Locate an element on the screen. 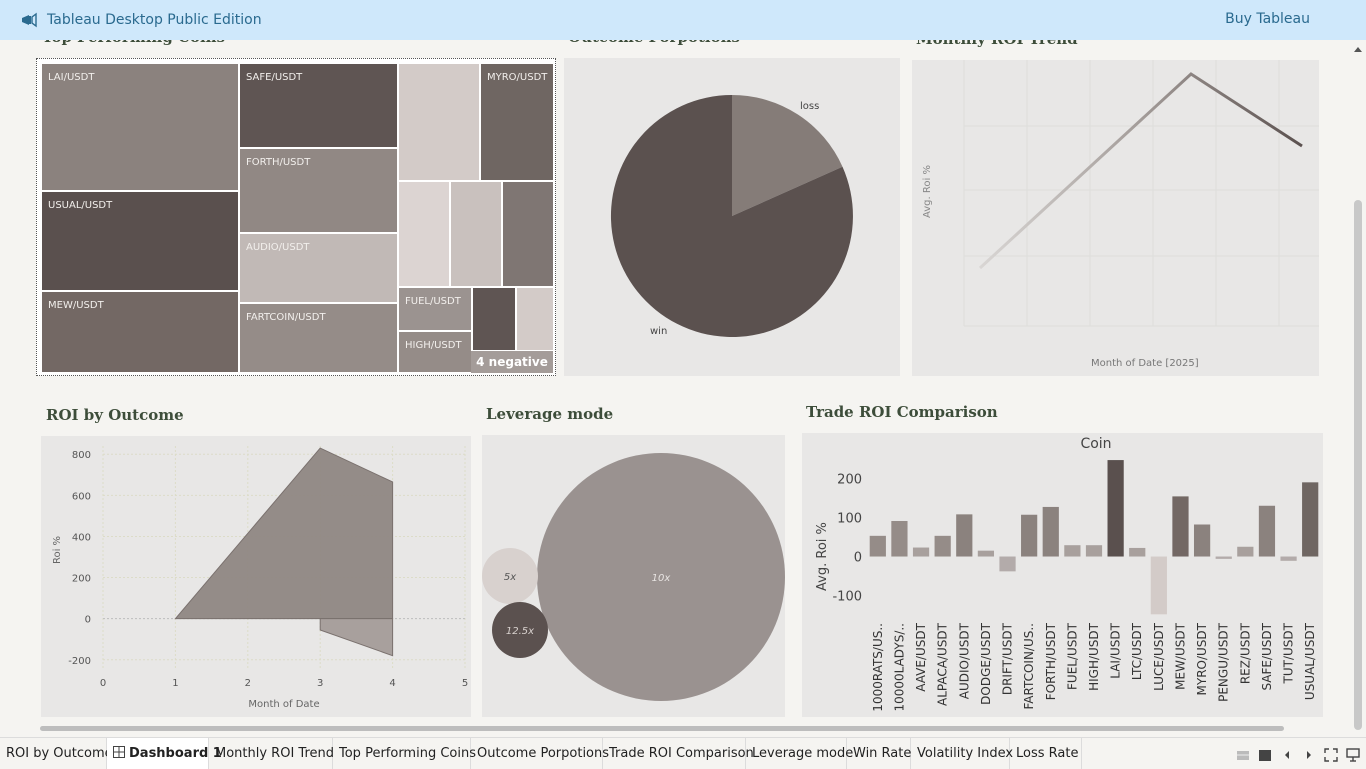 The image size is (1366, 769). x-tick-label: MYRO/USDT is located at coordinates (1202, 658).